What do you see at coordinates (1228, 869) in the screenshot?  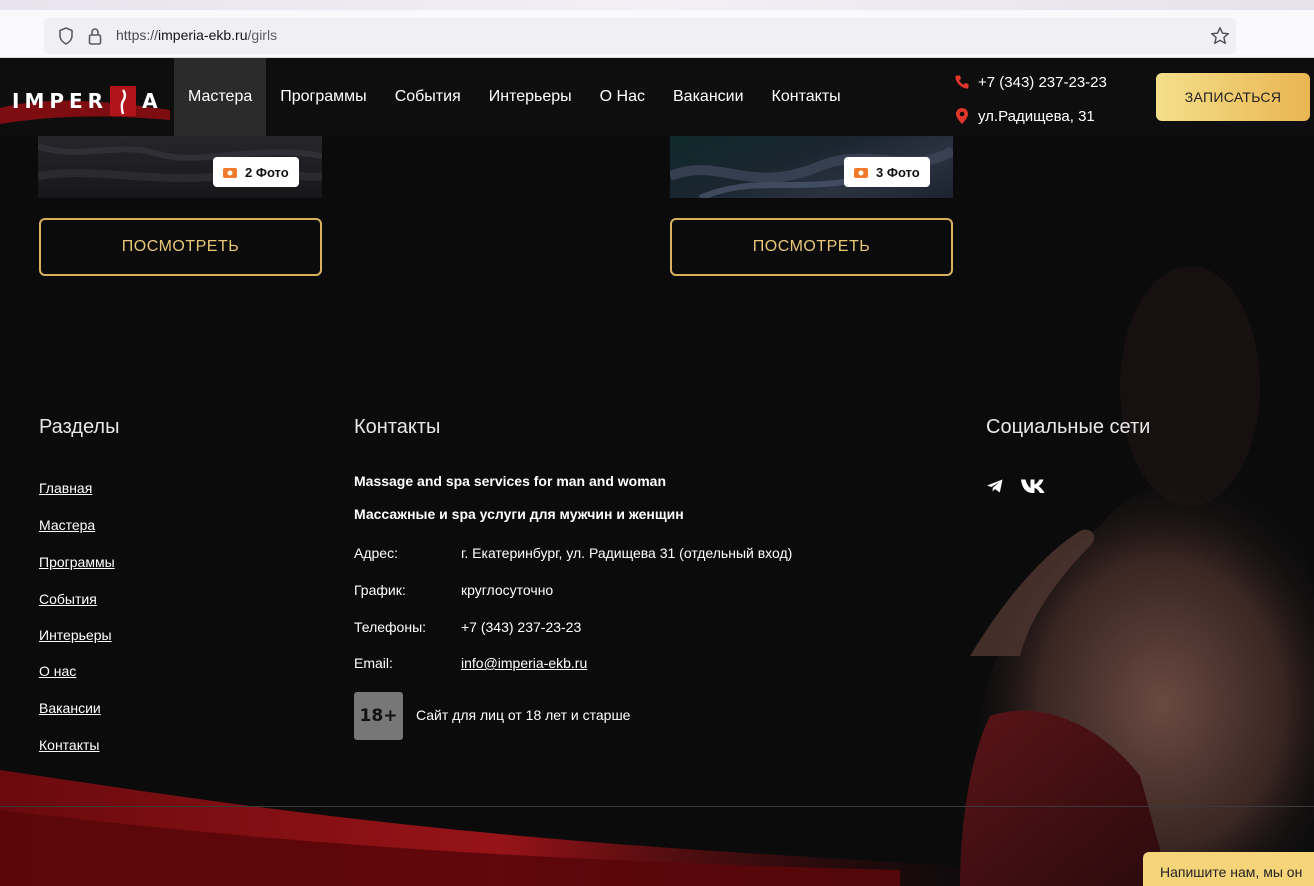 I see `chat-widget-button: Напишите нам, мы он` at bounding box center [1228, 869].